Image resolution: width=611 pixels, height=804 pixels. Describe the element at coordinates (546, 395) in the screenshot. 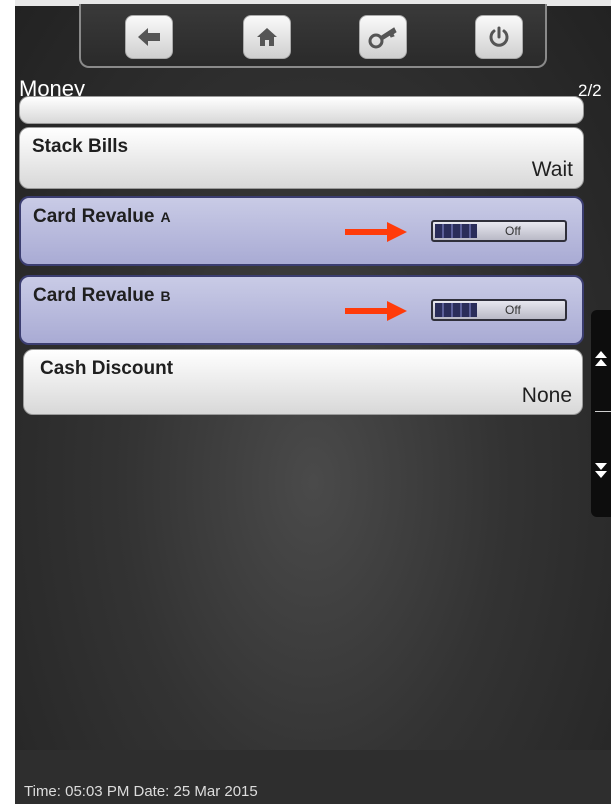

I see `cash-discount-value: None` at that location.